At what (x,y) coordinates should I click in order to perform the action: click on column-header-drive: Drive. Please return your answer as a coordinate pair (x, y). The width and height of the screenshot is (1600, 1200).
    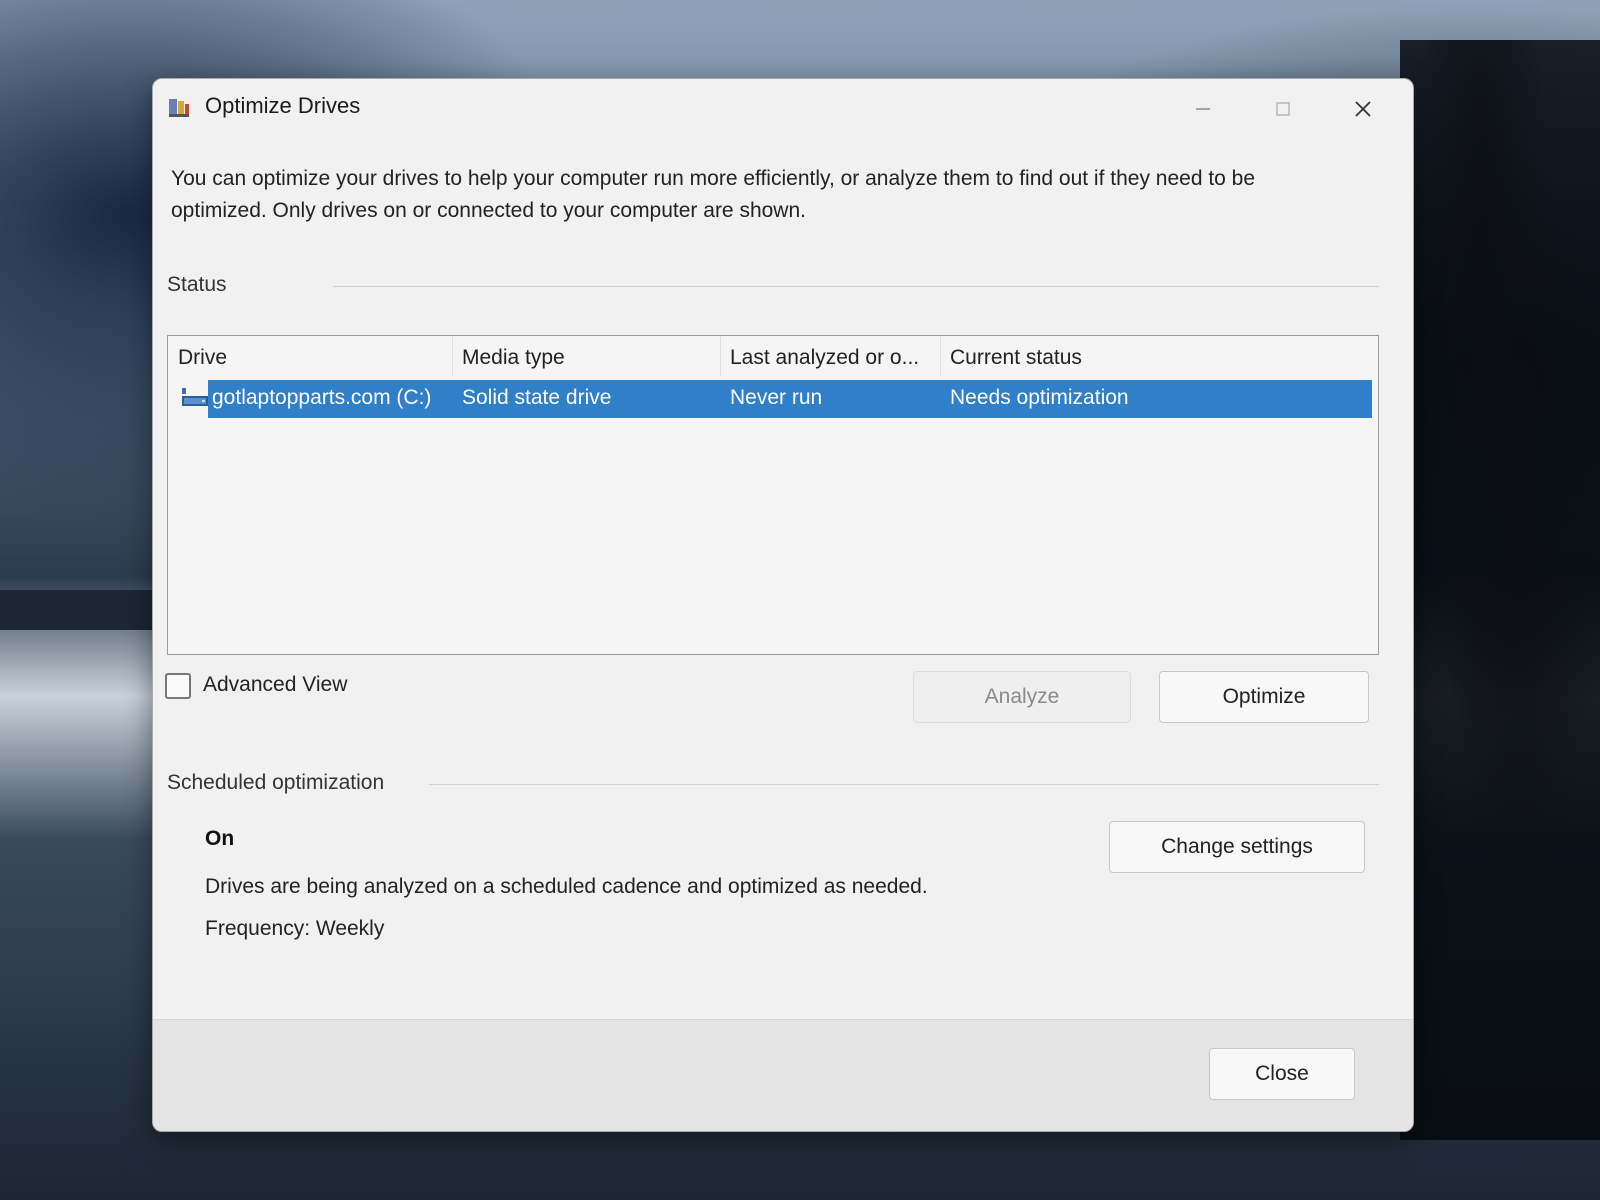
    Looking at the image, I should click on (202, 358).